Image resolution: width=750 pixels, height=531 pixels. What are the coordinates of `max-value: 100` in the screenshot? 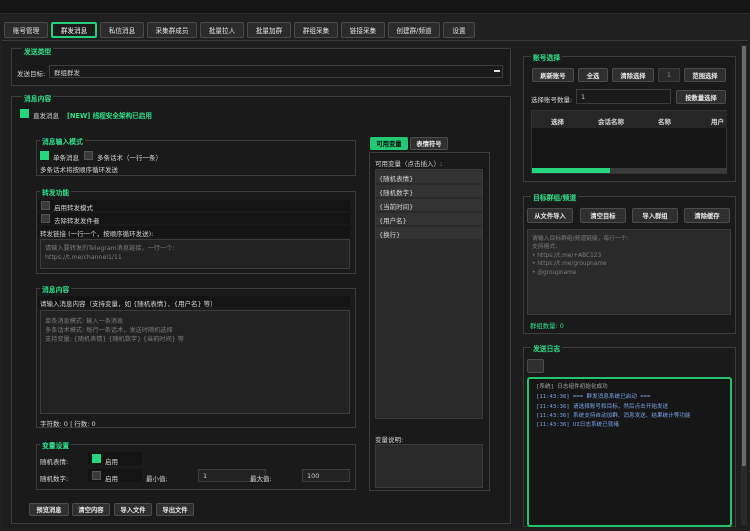 It's located at (313, 475).